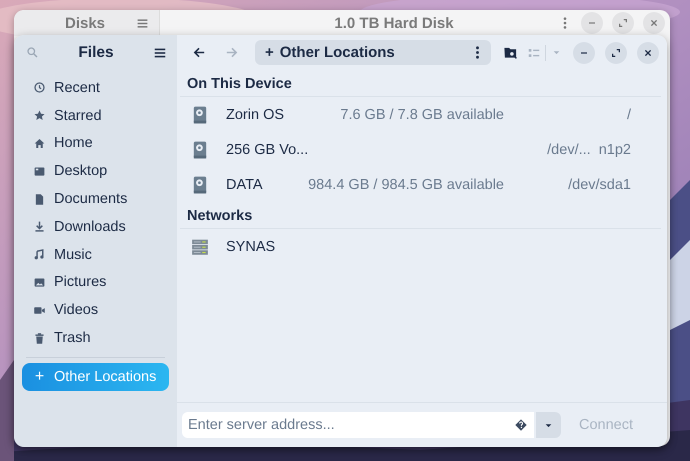 This screenshot has width=690, height=461. What do you see at coordinates (39, 115) in the screenshot?
I see `star-icon` at bounding box center [39, 115].